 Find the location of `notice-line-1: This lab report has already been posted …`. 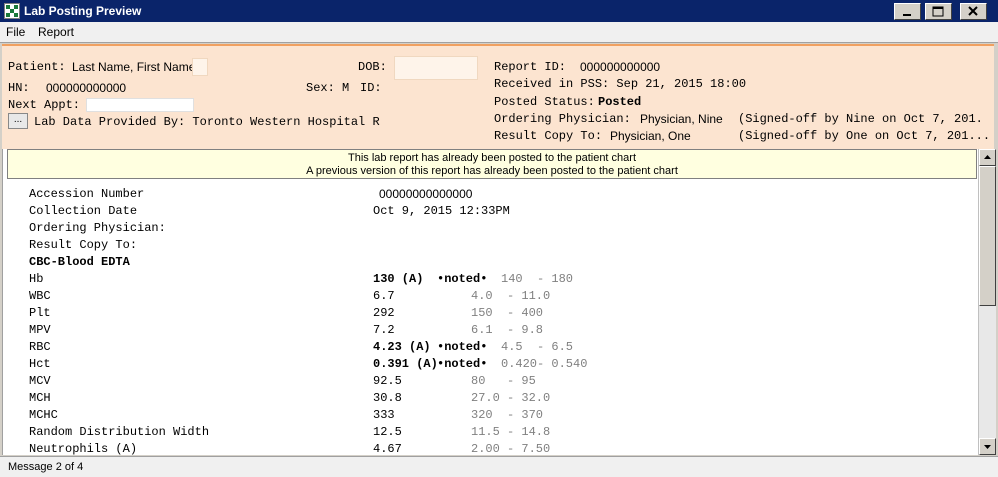

notice-line-1: This lab report has already been posted … is located at coordinates (491, 158).